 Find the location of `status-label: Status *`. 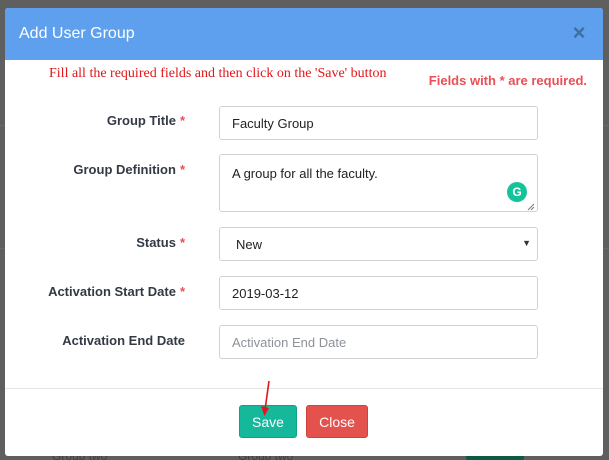

status-label: Status * is located at coordinates (160, 242).